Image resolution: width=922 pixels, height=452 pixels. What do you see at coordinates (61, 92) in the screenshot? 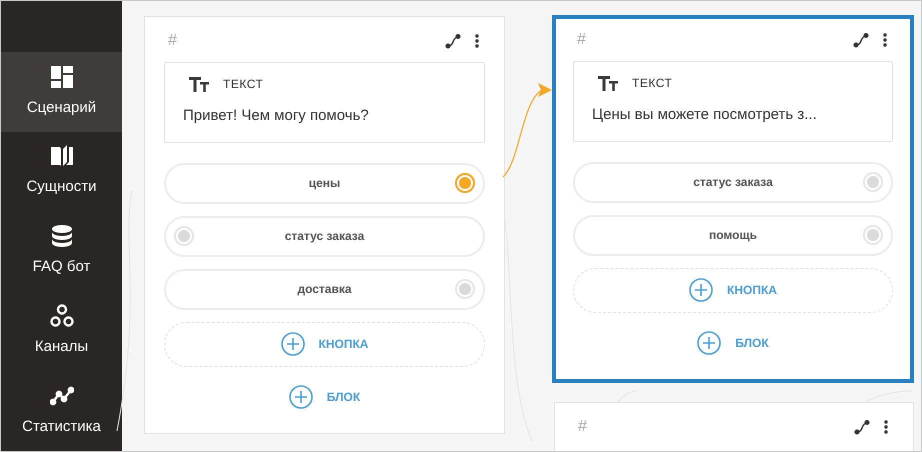
I see `sidebar-item: Сценарий` at bounding box center [61, 92].